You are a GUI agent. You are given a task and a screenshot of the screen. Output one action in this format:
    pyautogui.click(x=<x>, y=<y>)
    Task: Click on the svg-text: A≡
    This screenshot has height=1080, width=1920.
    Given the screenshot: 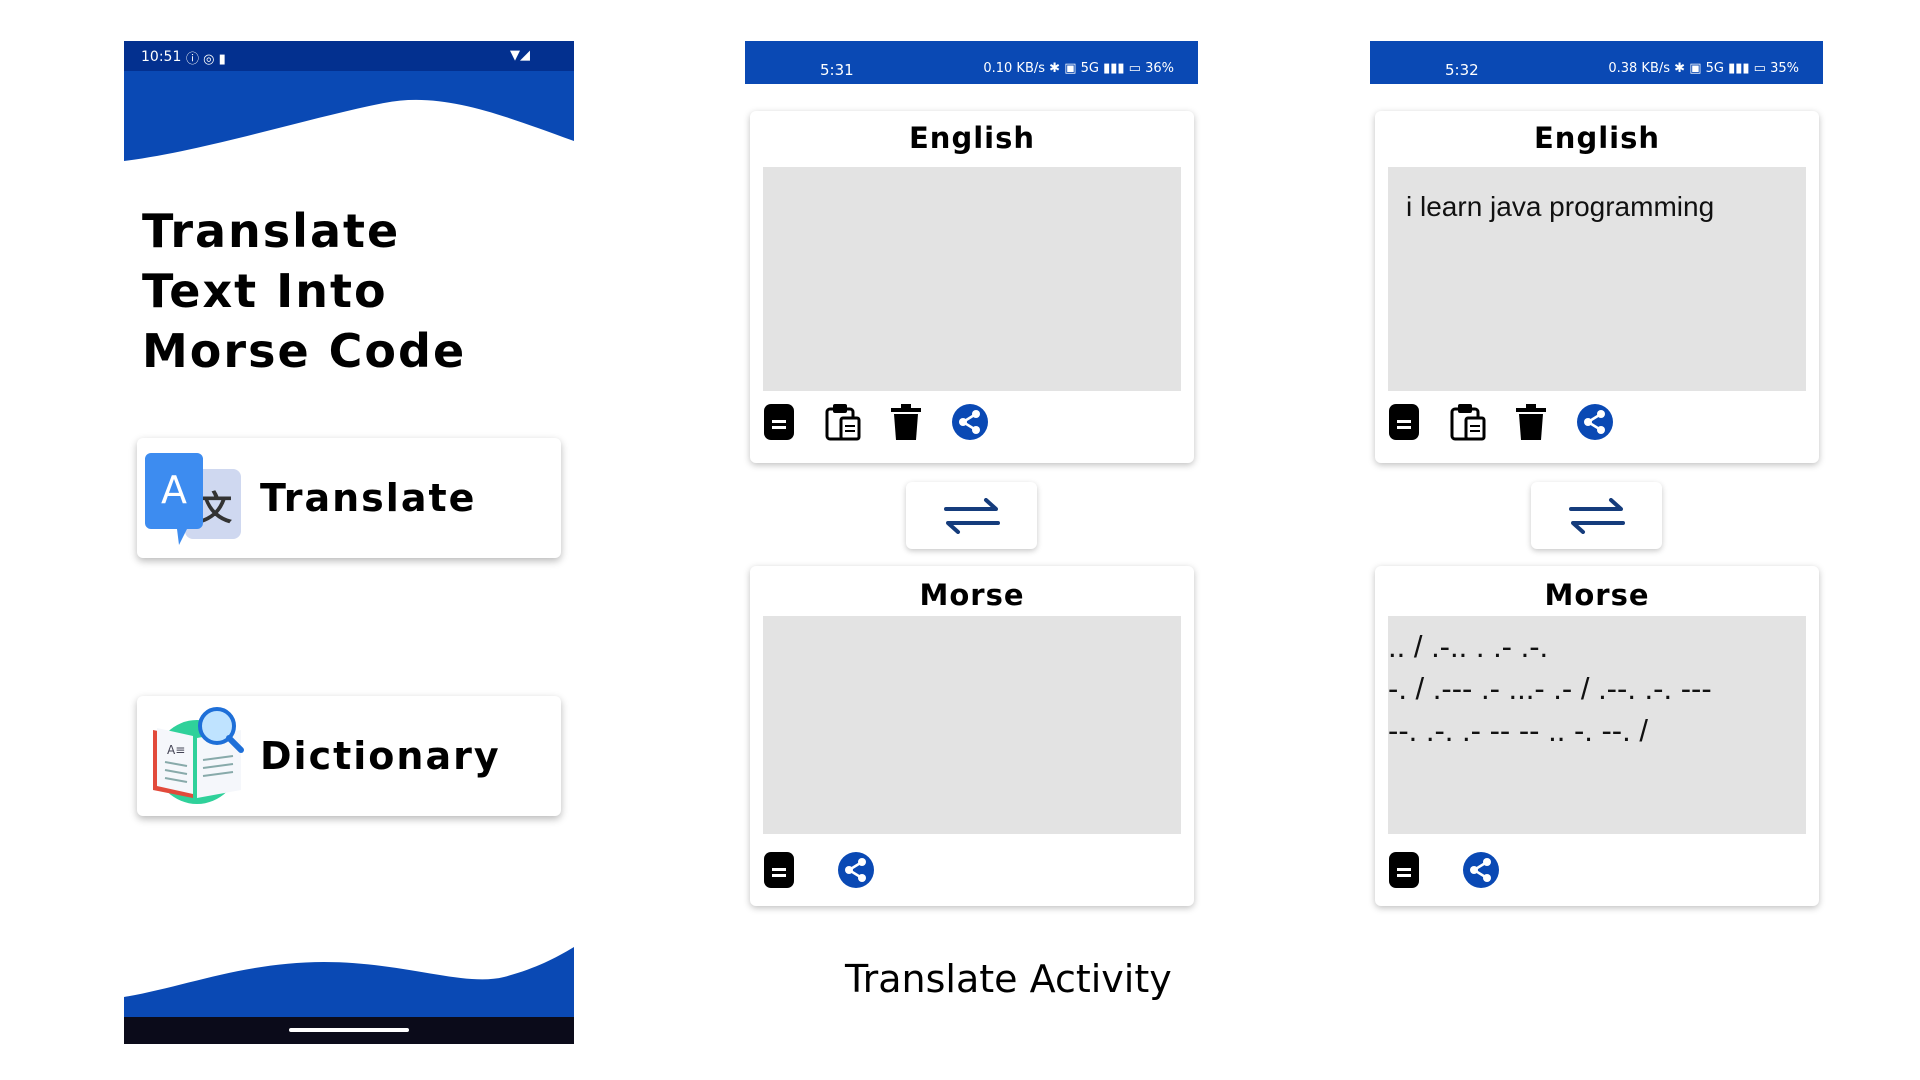 What is the action you would take?
    pyautogui.click(x=176, y=750)
    